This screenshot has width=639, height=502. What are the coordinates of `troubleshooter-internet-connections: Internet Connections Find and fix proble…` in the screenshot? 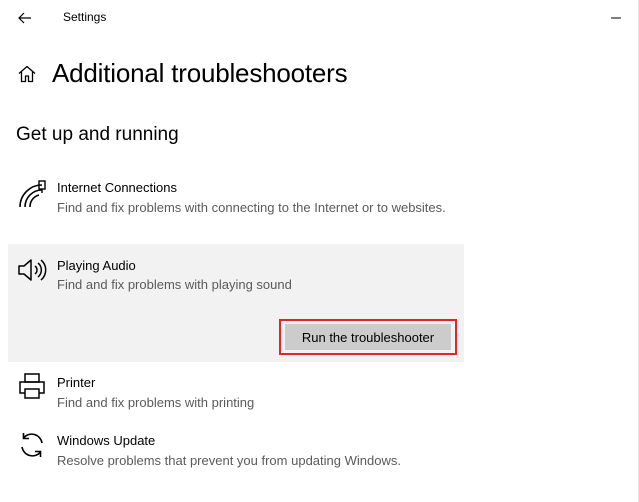 It's located at (236, 207).